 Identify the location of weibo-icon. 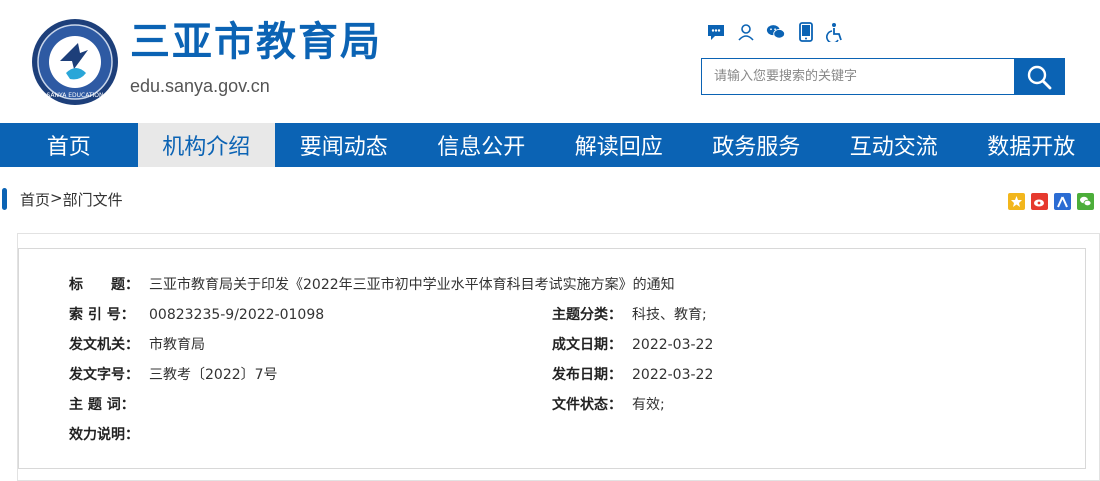
(1039, 201).